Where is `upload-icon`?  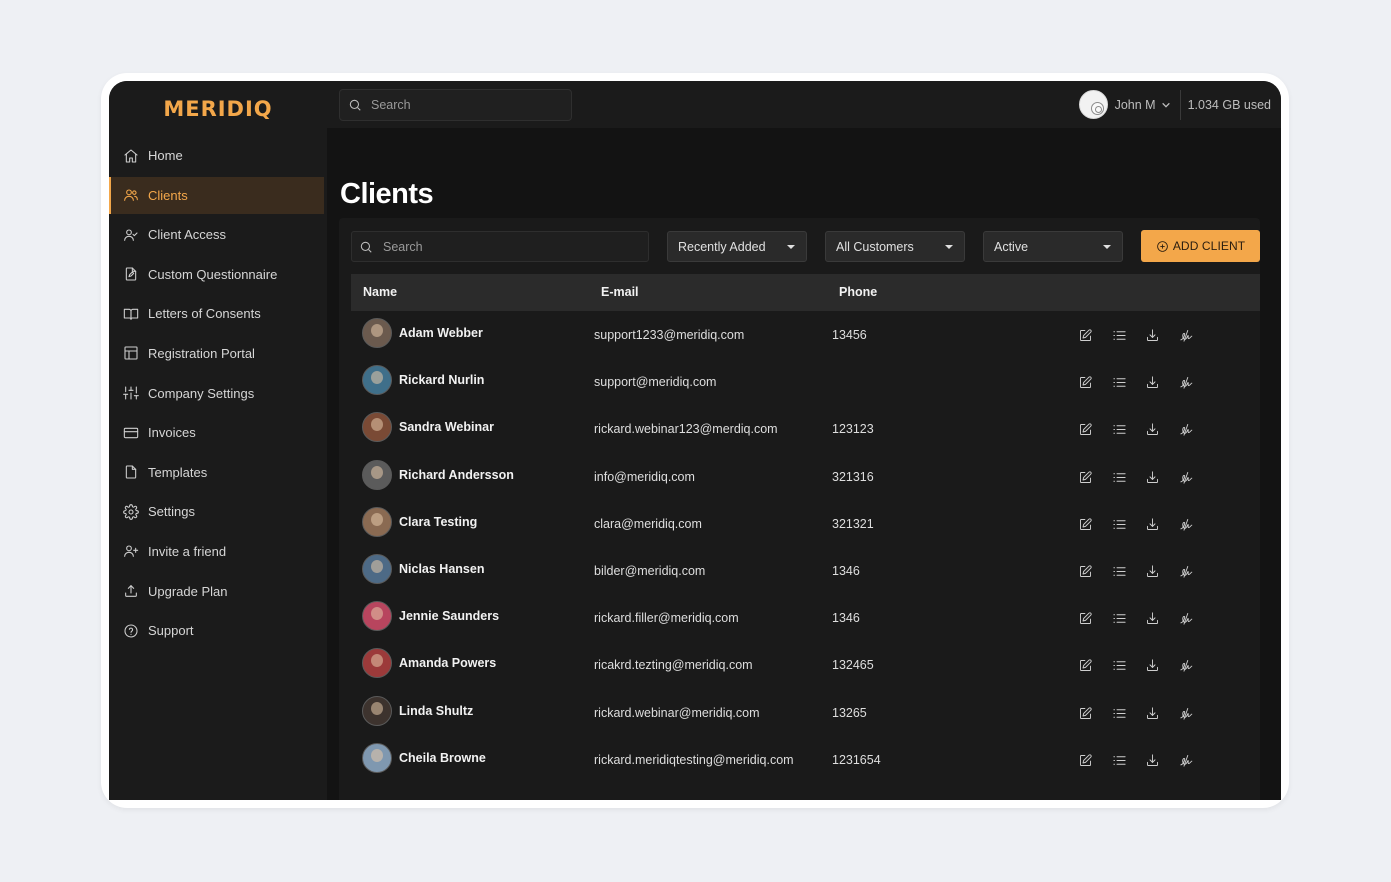
upload-icon is located at coordinates (131, 591).